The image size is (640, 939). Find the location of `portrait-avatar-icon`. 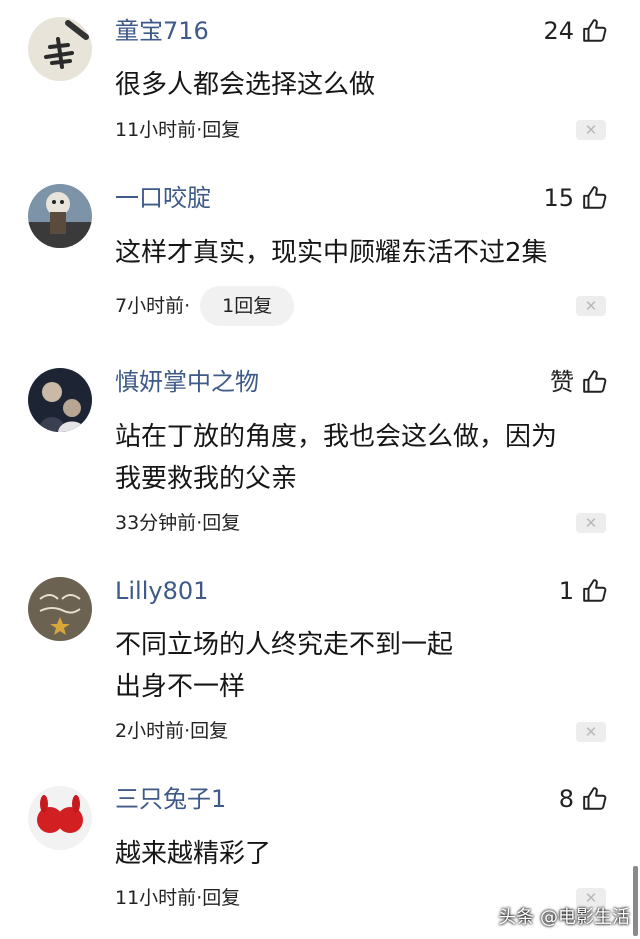

portrait-avatar-icon is located at coordinates (60, 400).